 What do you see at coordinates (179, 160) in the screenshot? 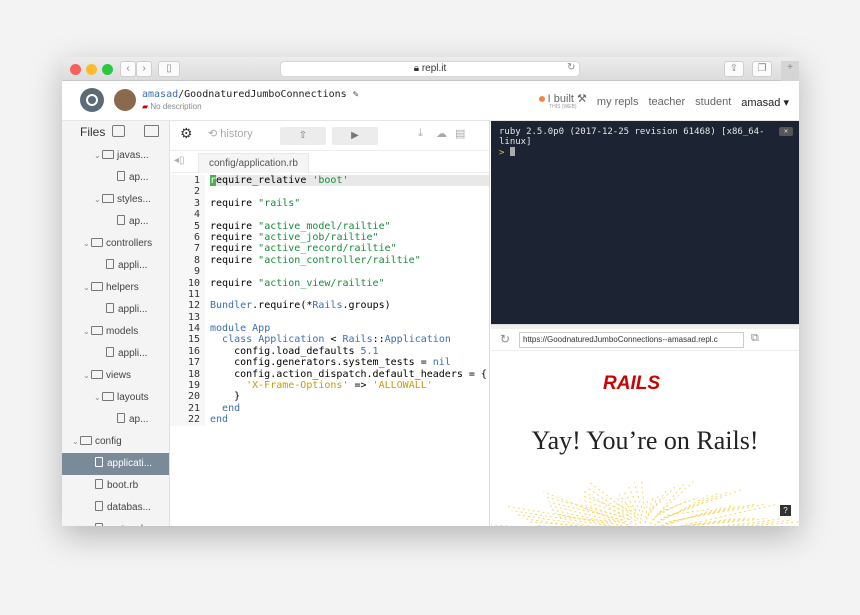
I see `tab-nav-icon: ◂▯` at bounding box center [179, 160].